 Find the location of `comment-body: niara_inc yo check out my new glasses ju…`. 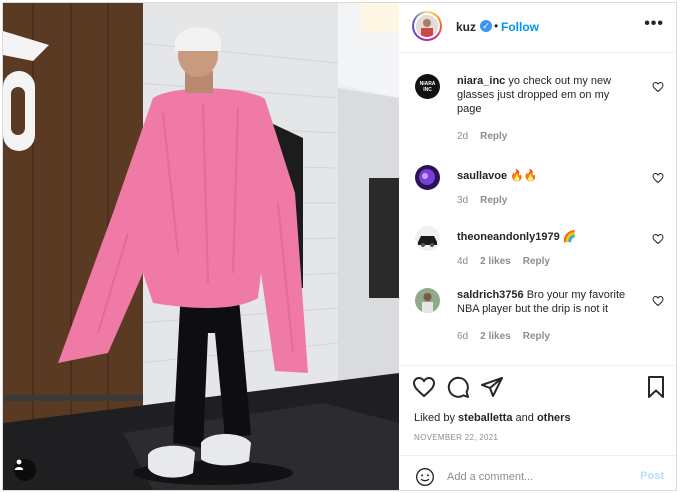

comment-body: niara_inc yo check out my new glasses ju… is located at coordinates (545, 95).